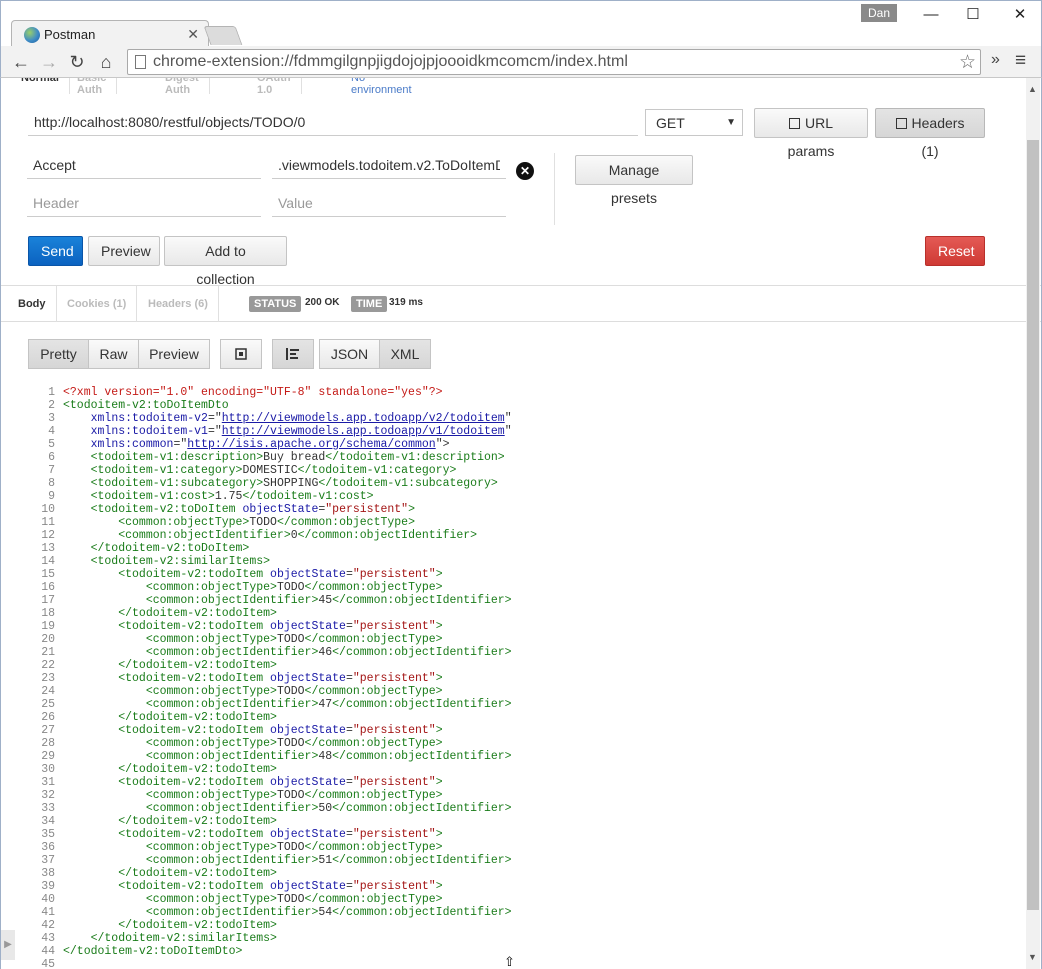  What do you see at coordinates (174, 354) in the screenshot?
I see `preview-response-button: Preview` at bounding box center [174, 354].